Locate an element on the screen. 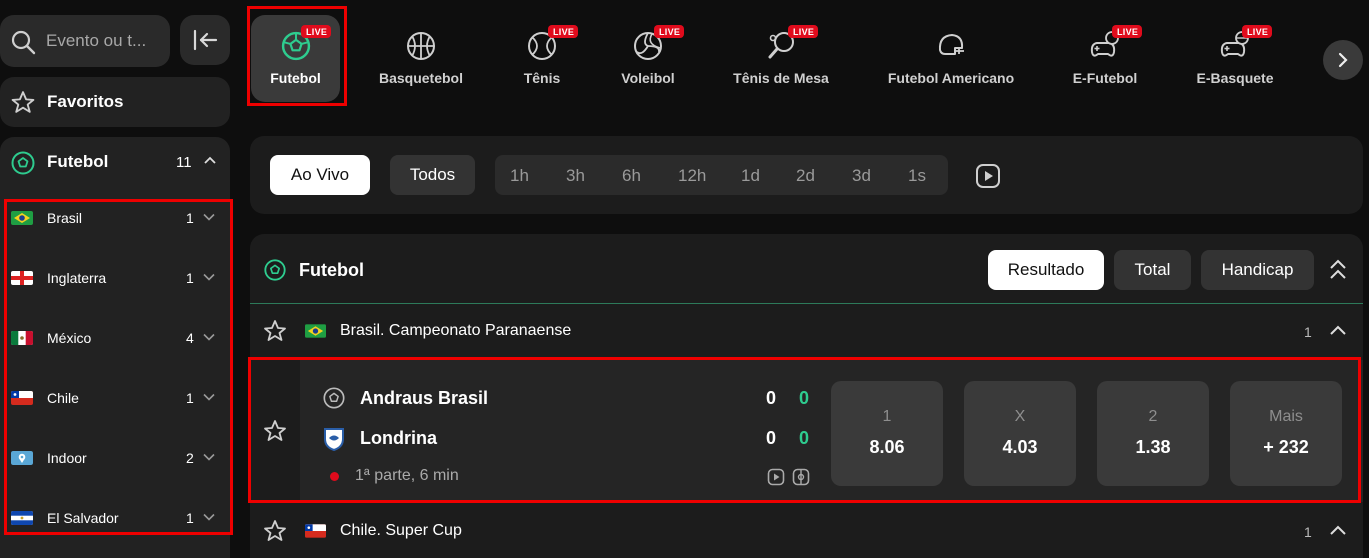 This screenshot has width=1369, height=558. search-icon is located at coordinates (23, 42).